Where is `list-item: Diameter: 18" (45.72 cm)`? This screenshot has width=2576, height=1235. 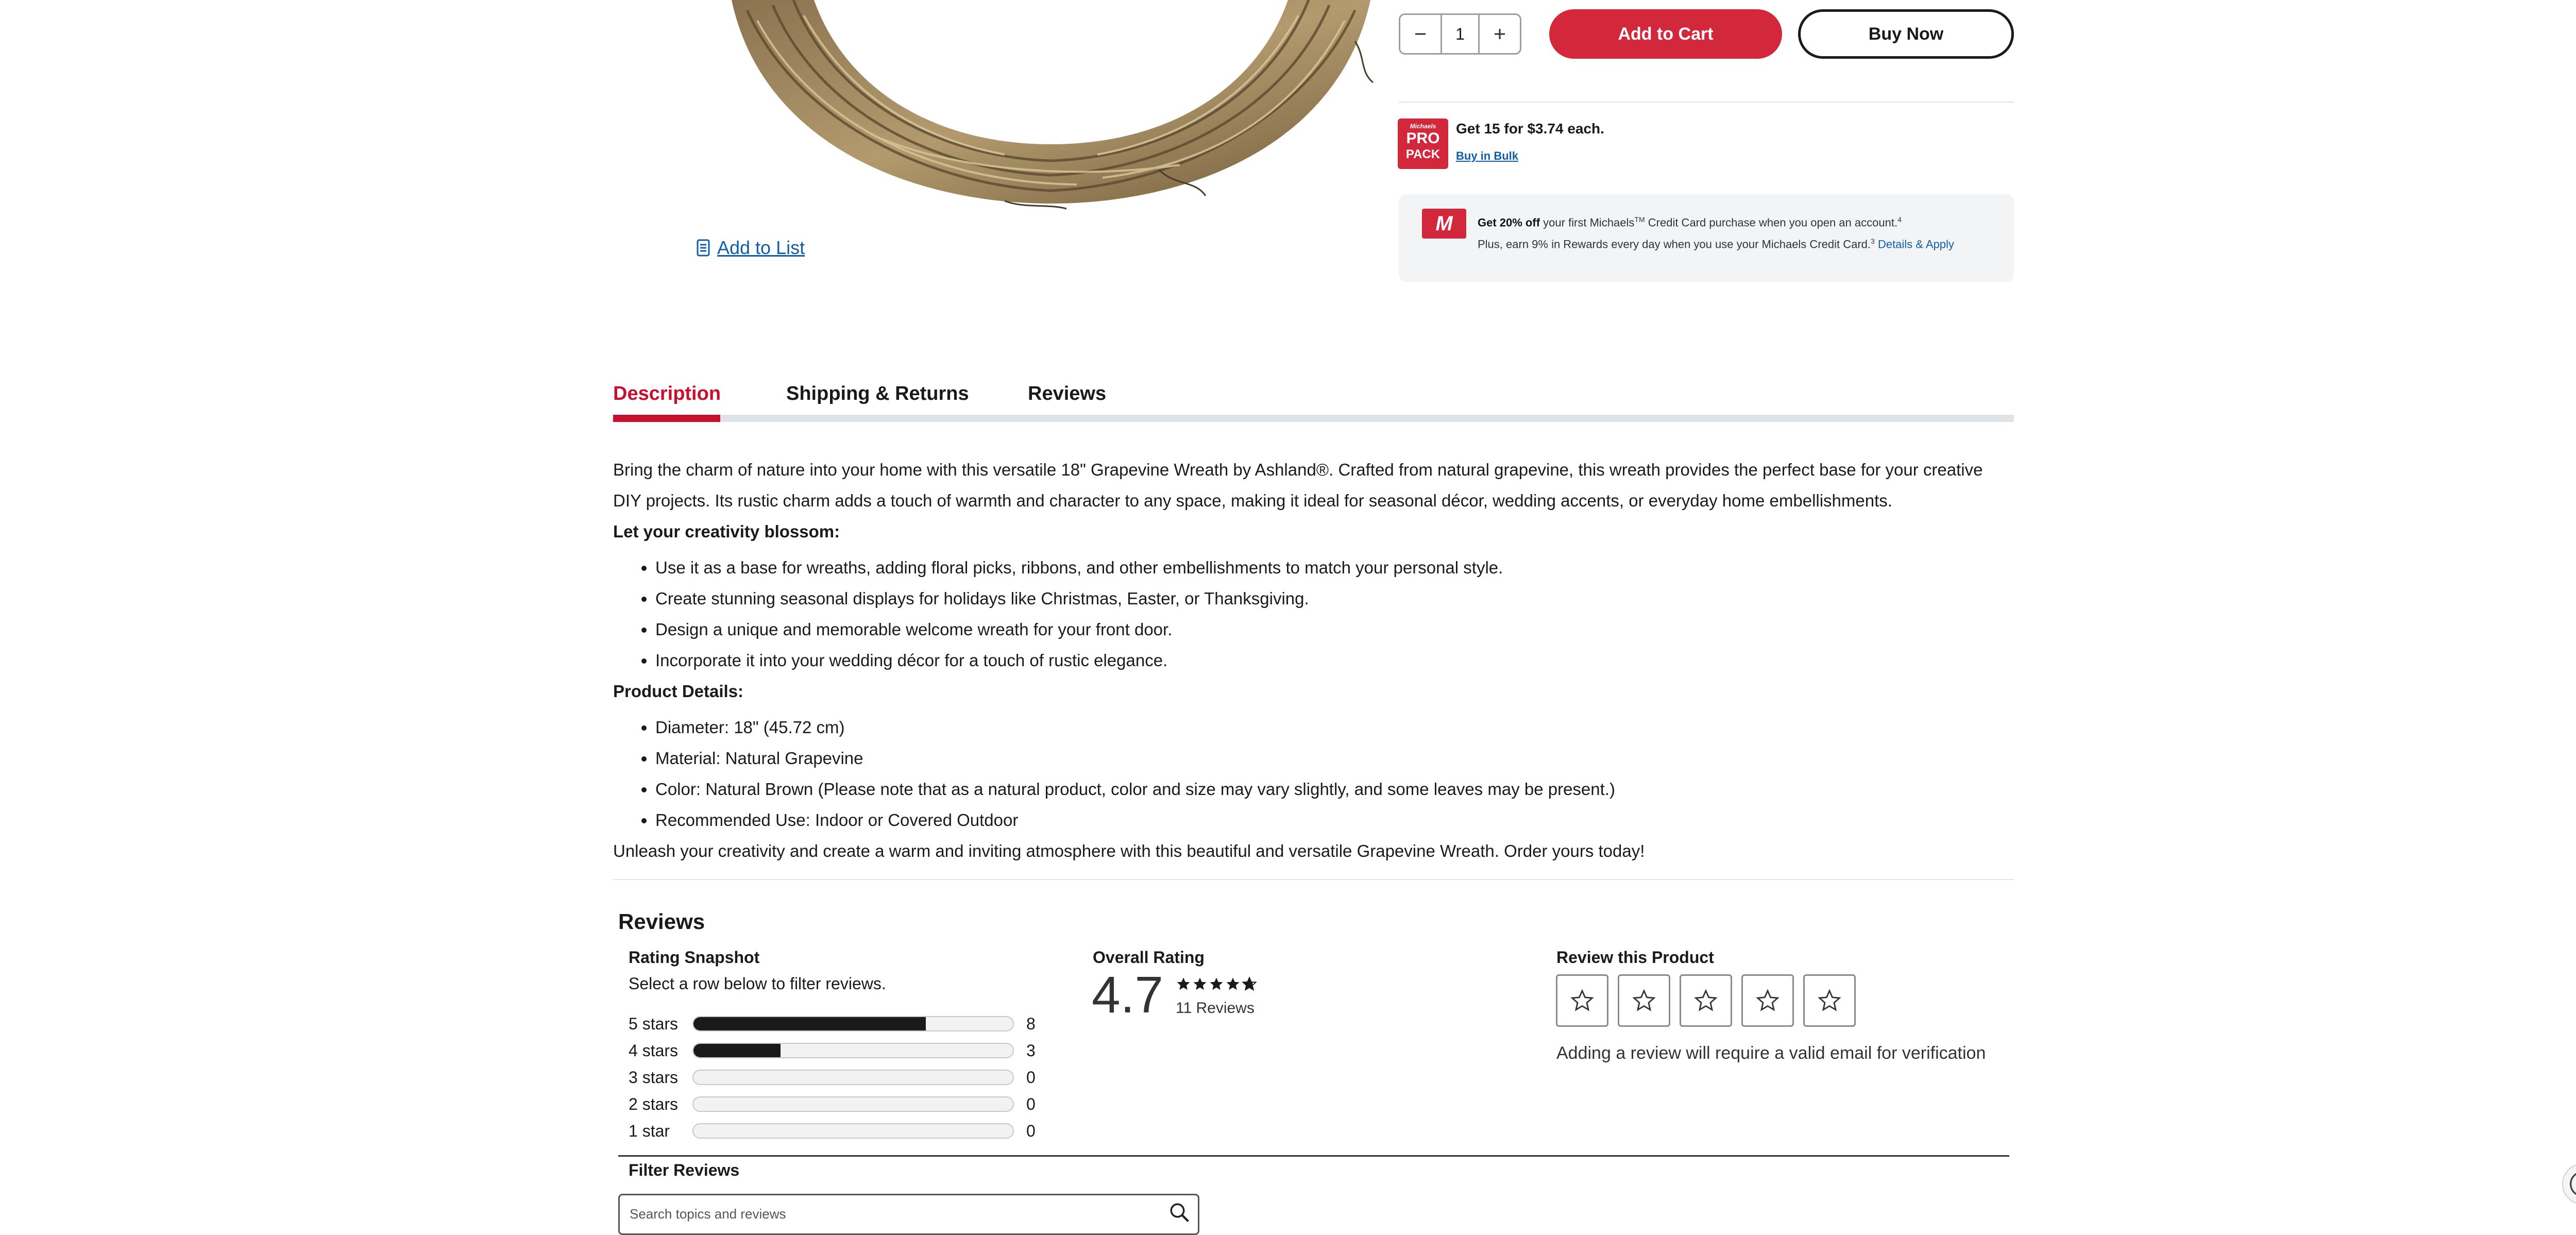 list-item: Diameter: 18" (45.72 cm) is located at coordinates (1334, 727).